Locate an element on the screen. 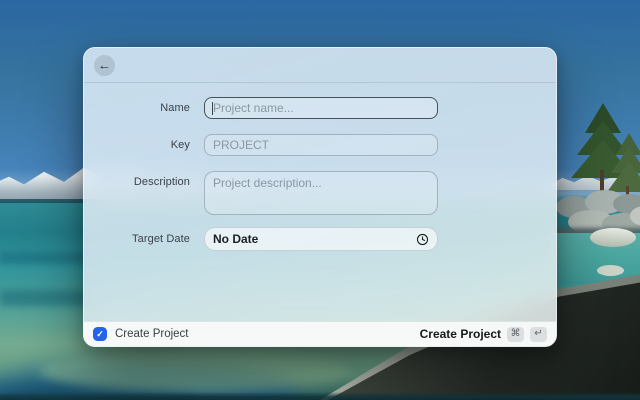 The width and height of the screenshot is (640, 400). form-row-name: Name is located at coordinates (320, 108).